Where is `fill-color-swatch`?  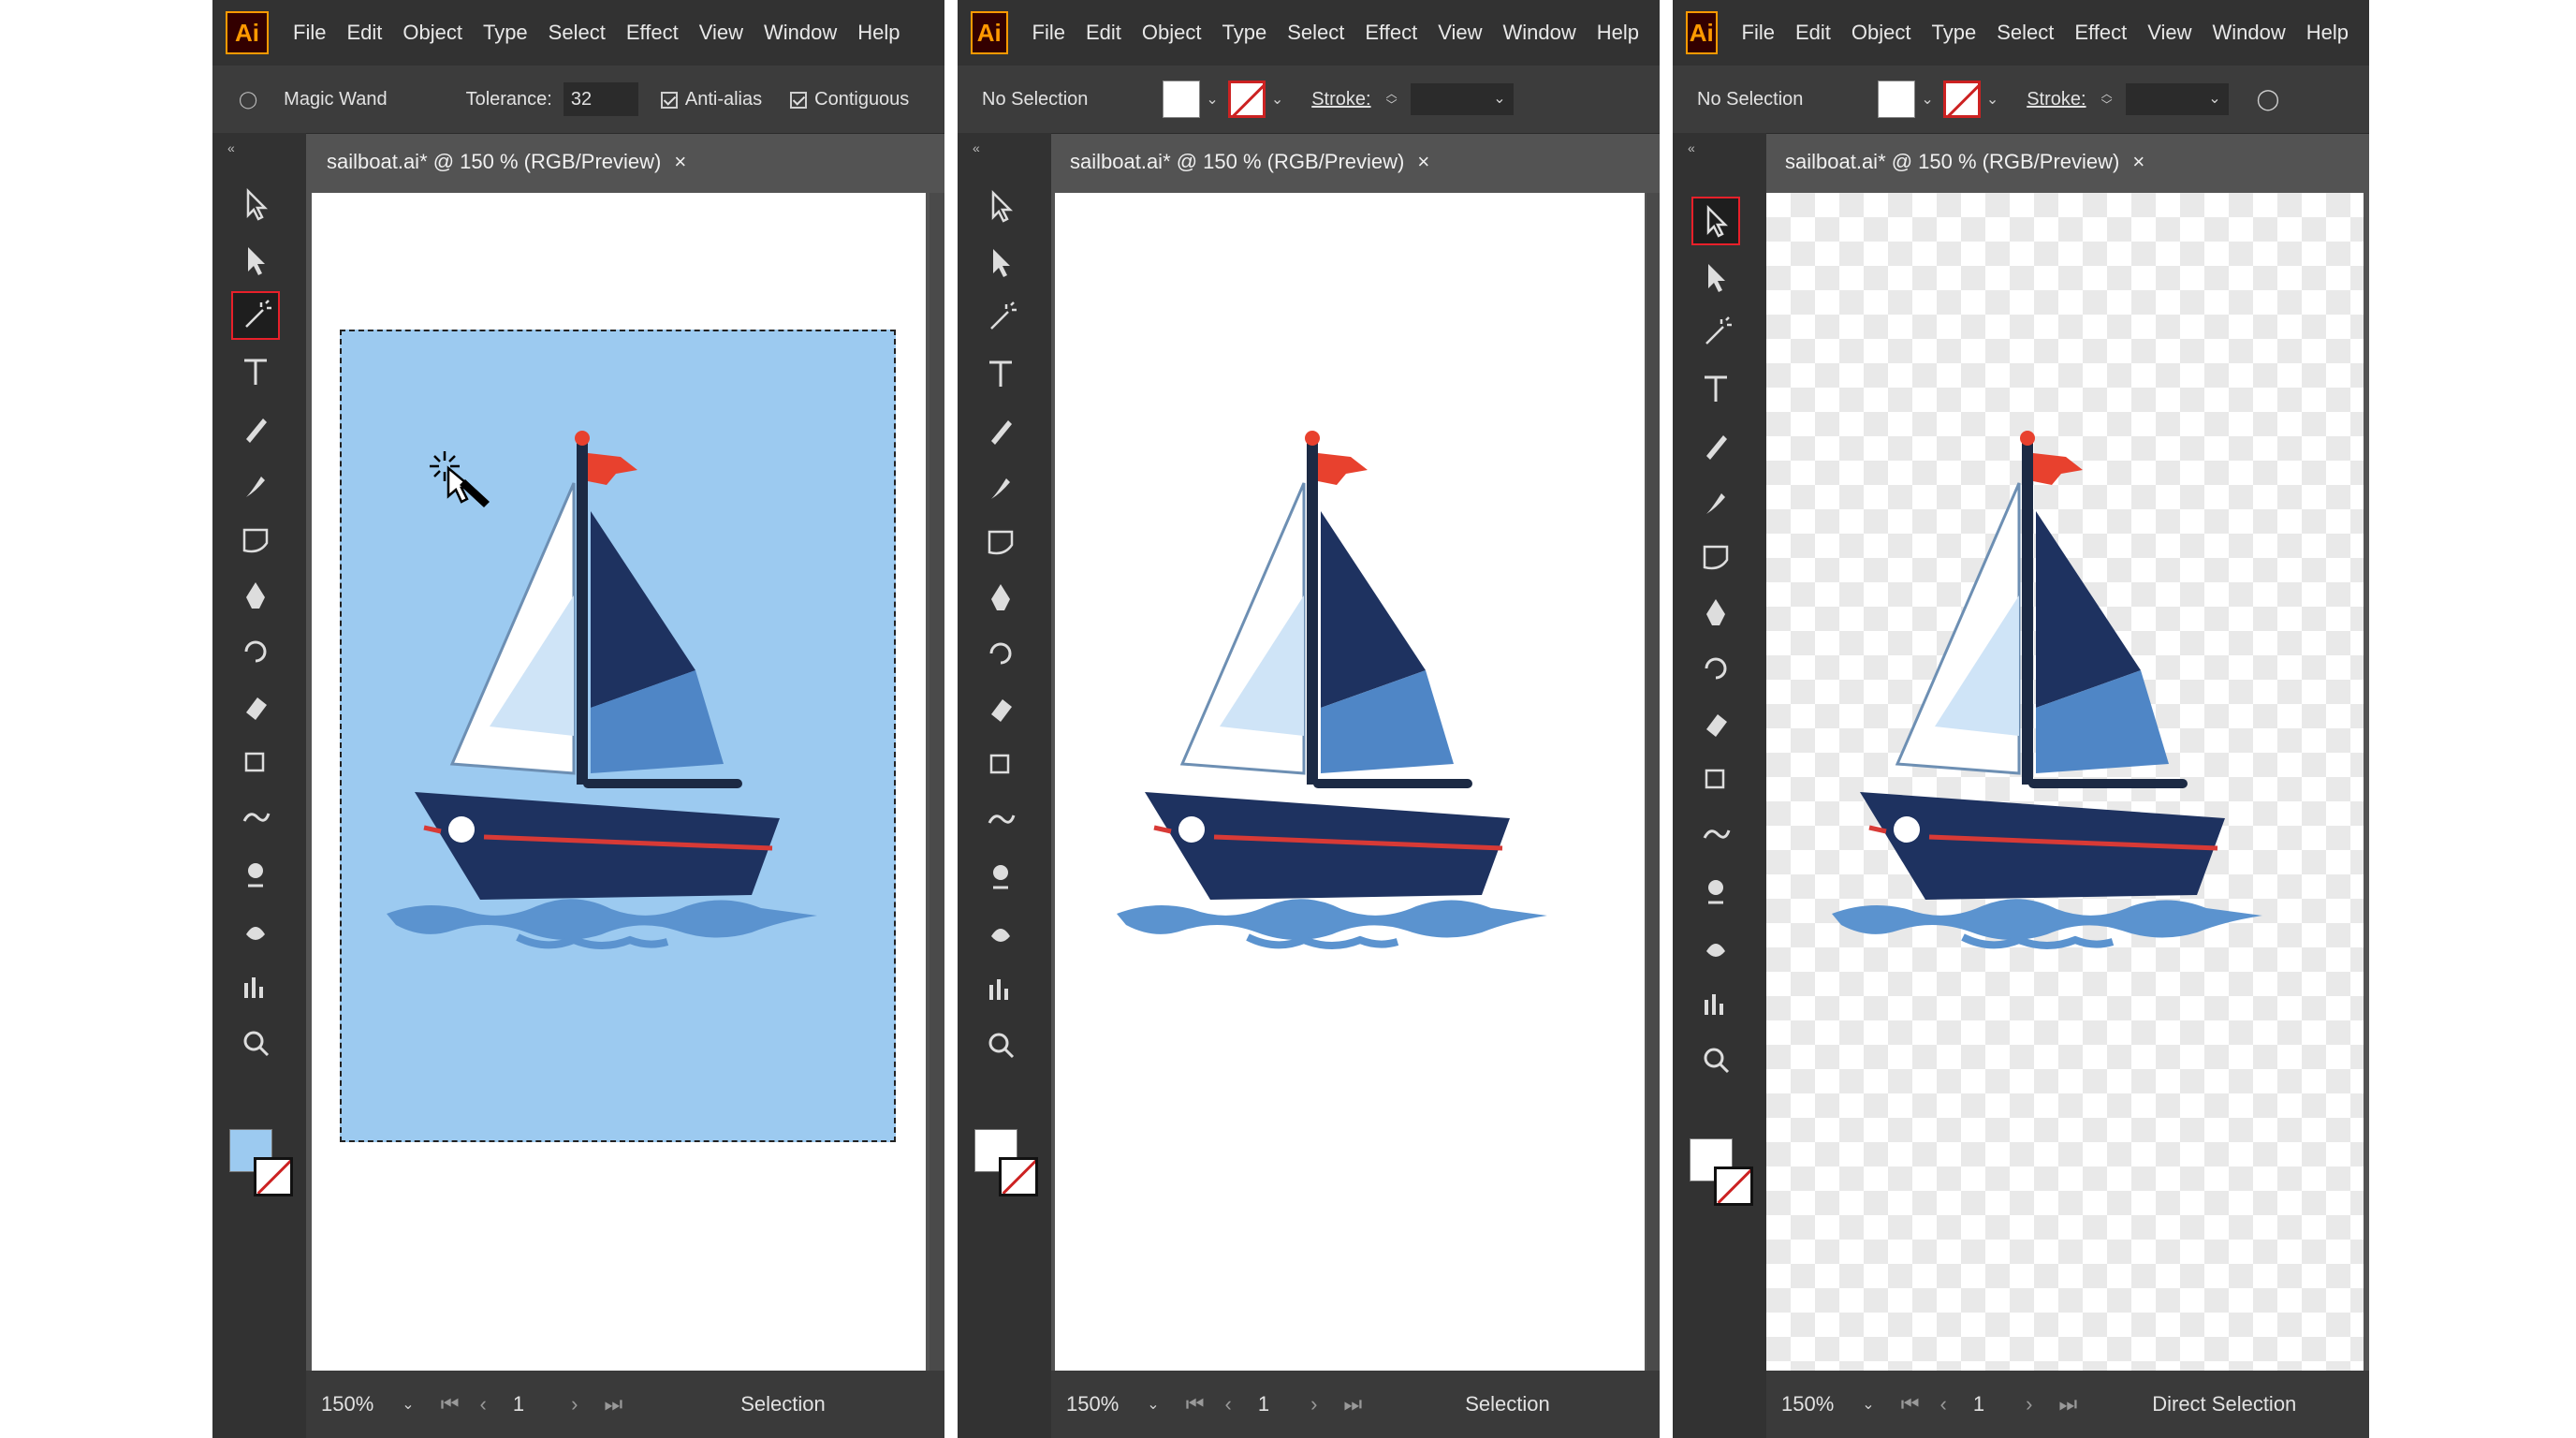 fill-color-swatch is located at coordinates (1897, 99).